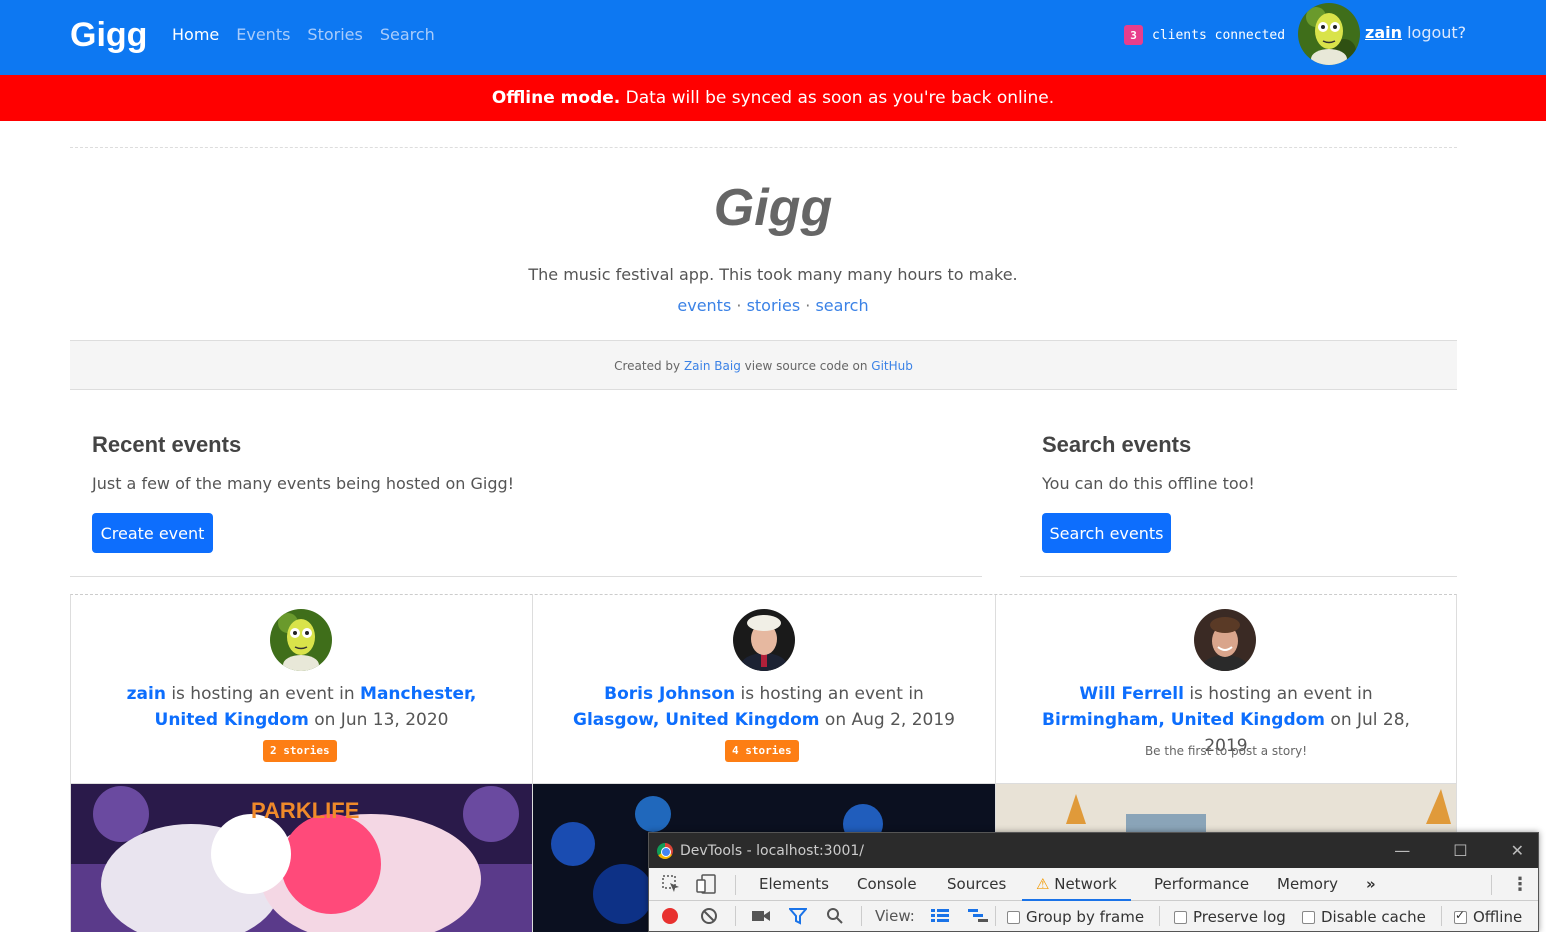  Describe the element at coordinates (1238, 576) in the screenshot. I see `search-events-divider` at that location.